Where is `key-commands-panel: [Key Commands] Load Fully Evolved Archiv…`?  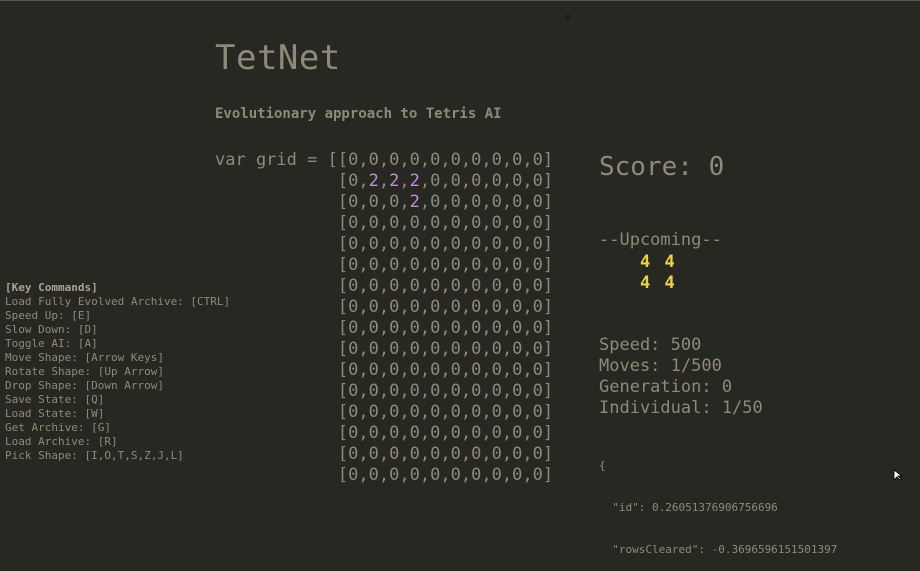 key-commands-panel: [Key Commands] Load Fully Evolved Archiv… is located at coordinates (117, 372).